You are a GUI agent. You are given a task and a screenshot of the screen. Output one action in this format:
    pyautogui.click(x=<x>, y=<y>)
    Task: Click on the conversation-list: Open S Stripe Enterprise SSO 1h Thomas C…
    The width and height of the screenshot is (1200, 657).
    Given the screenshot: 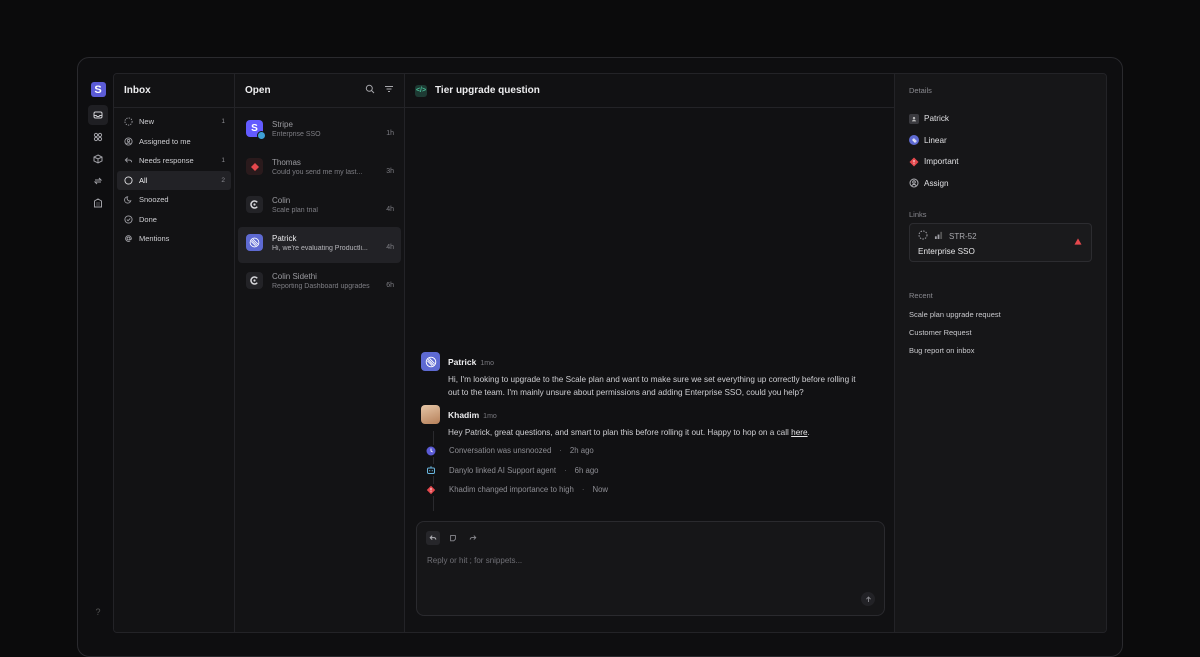 What is the action you would take?
    pyautogui.click(x=320, y=353)
    